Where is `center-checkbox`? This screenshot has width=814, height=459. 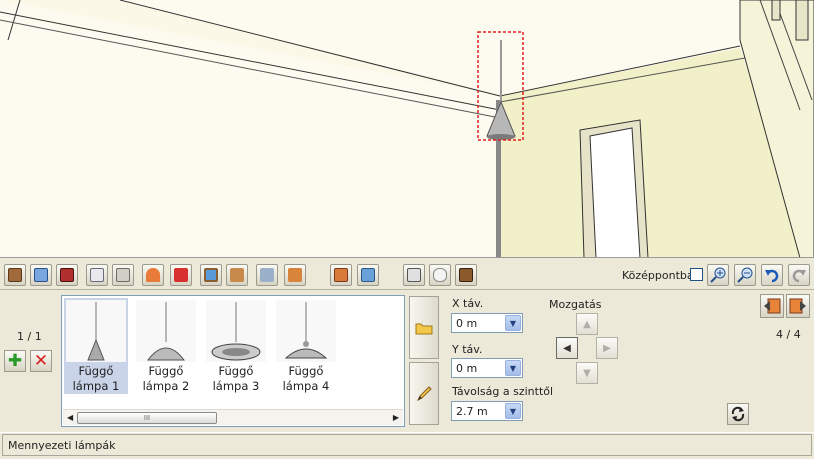 center-checkbox is located at coordinates (696, 274).